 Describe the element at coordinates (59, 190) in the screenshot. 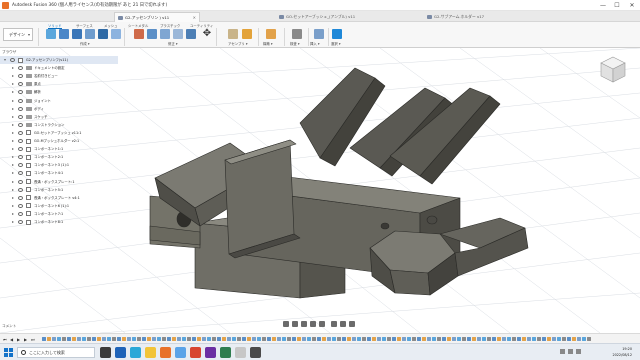

I see `browser-tree-item: ▸ コンポーネント5:1` at that location.